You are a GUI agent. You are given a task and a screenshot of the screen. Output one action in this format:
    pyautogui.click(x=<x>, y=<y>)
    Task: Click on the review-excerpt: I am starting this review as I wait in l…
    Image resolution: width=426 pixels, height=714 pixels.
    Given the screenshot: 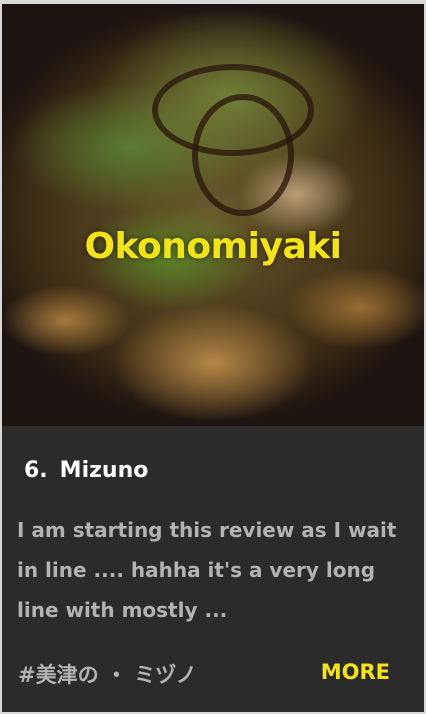 What is the action you would take?
    pyautogui.click(x=207, y=570)
    